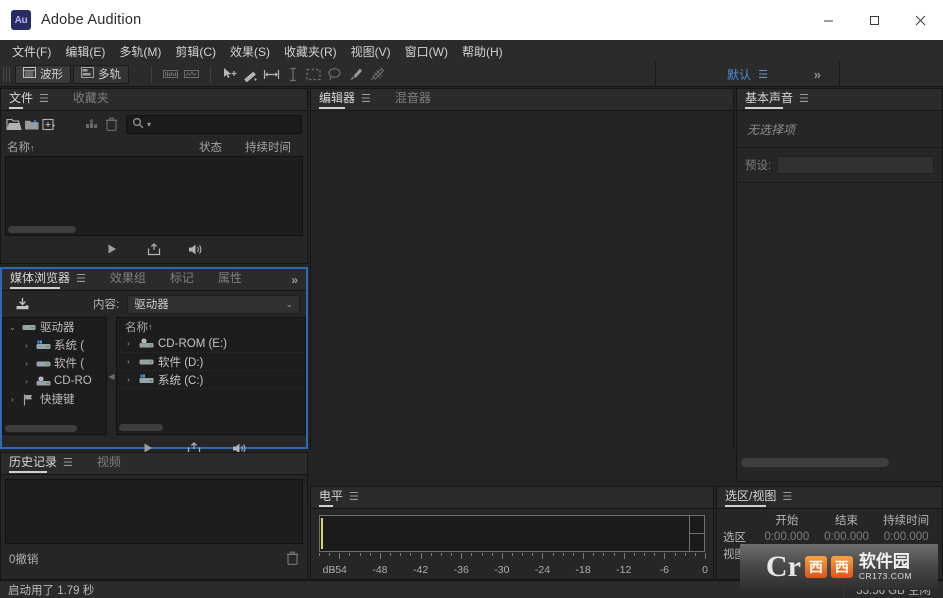 This screenshot has width=943, height=598. Describe the element at coordinates (828, 20) in the screenshot. I see `minimize-button` at that location.